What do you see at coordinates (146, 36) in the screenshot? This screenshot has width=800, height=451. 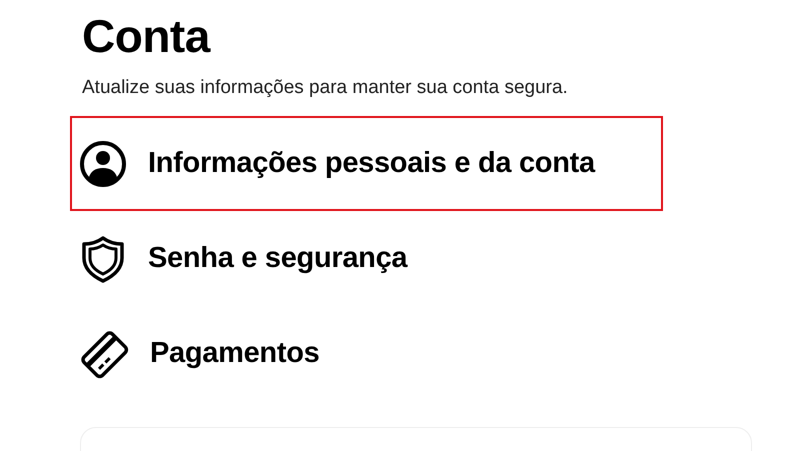 I see `page-title: Conta` at bounding box center [146, 36].